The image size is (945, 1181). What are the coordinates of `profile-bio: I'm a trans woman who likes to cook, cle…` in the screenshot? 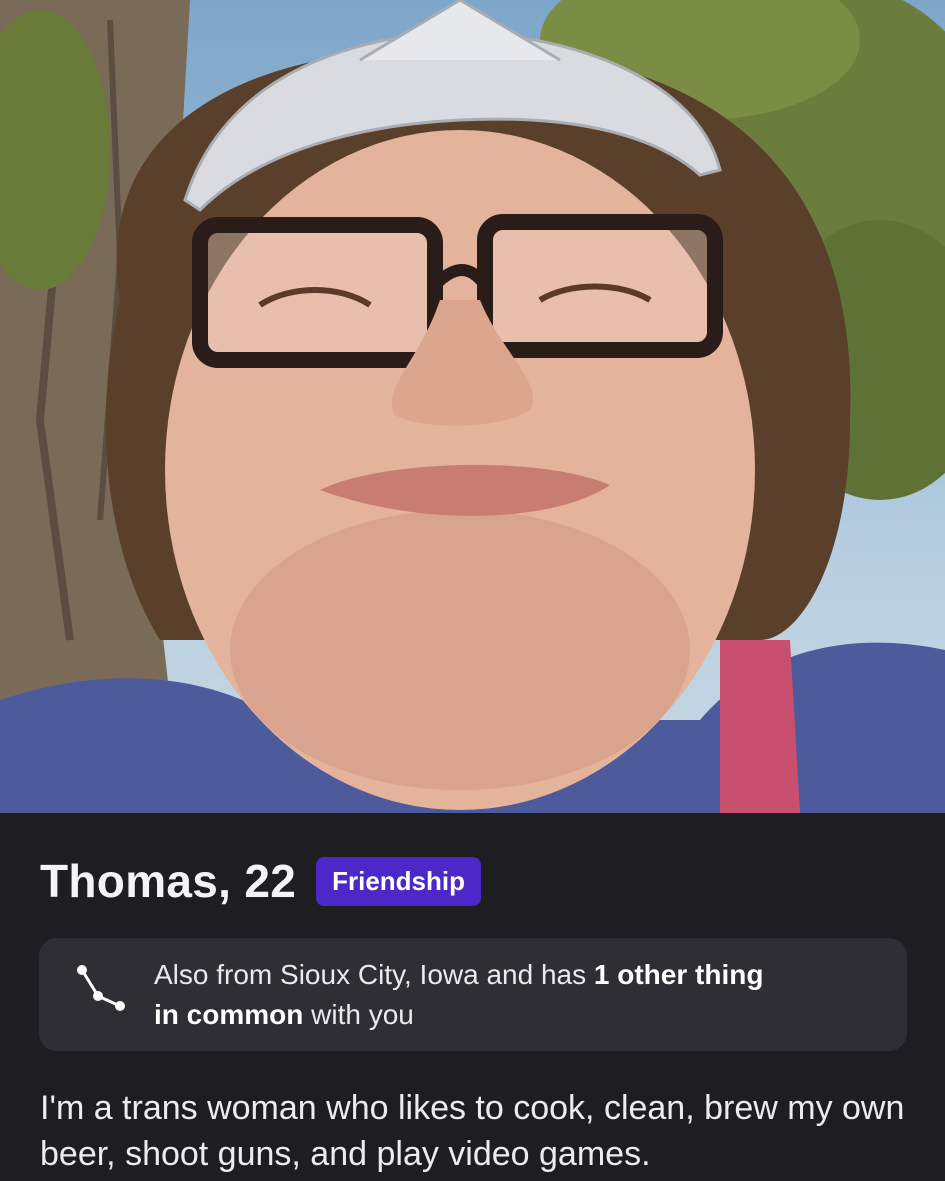 It's located at (472, 1131).